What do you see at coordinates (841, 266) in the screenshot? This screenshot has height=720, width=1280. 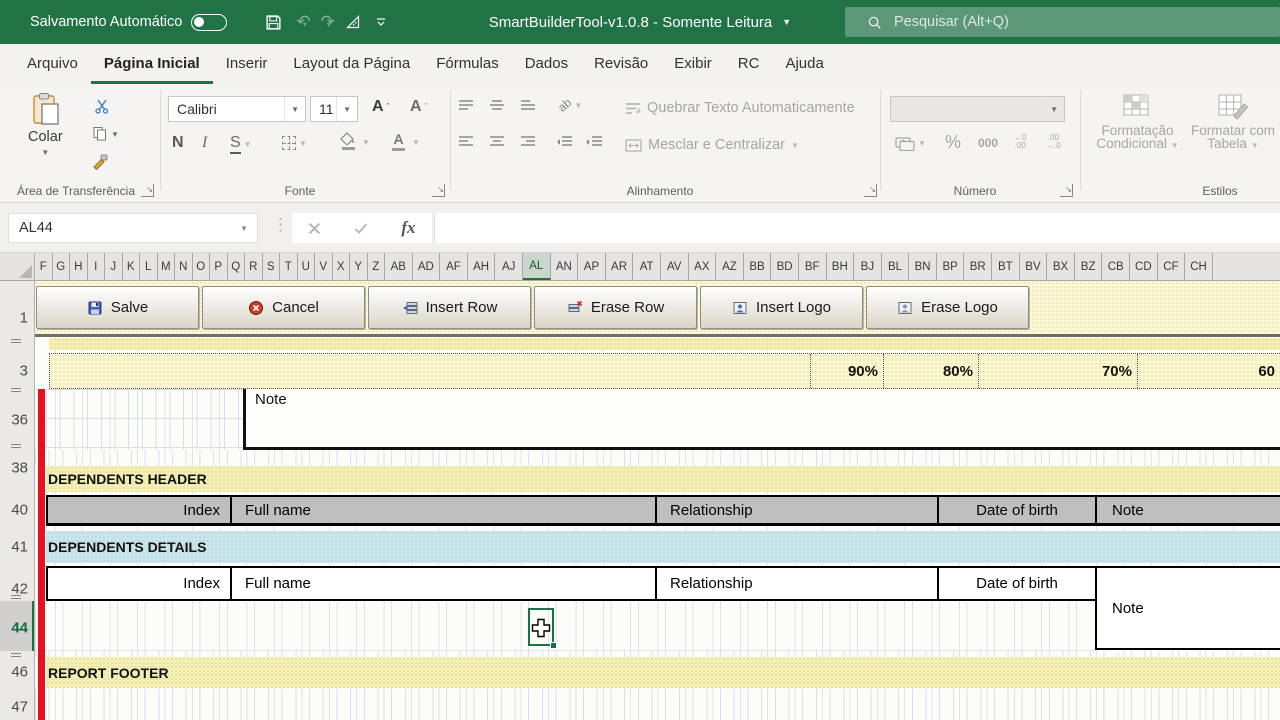 I see `column-header-BH: BH` at bounding box center [841, 266].